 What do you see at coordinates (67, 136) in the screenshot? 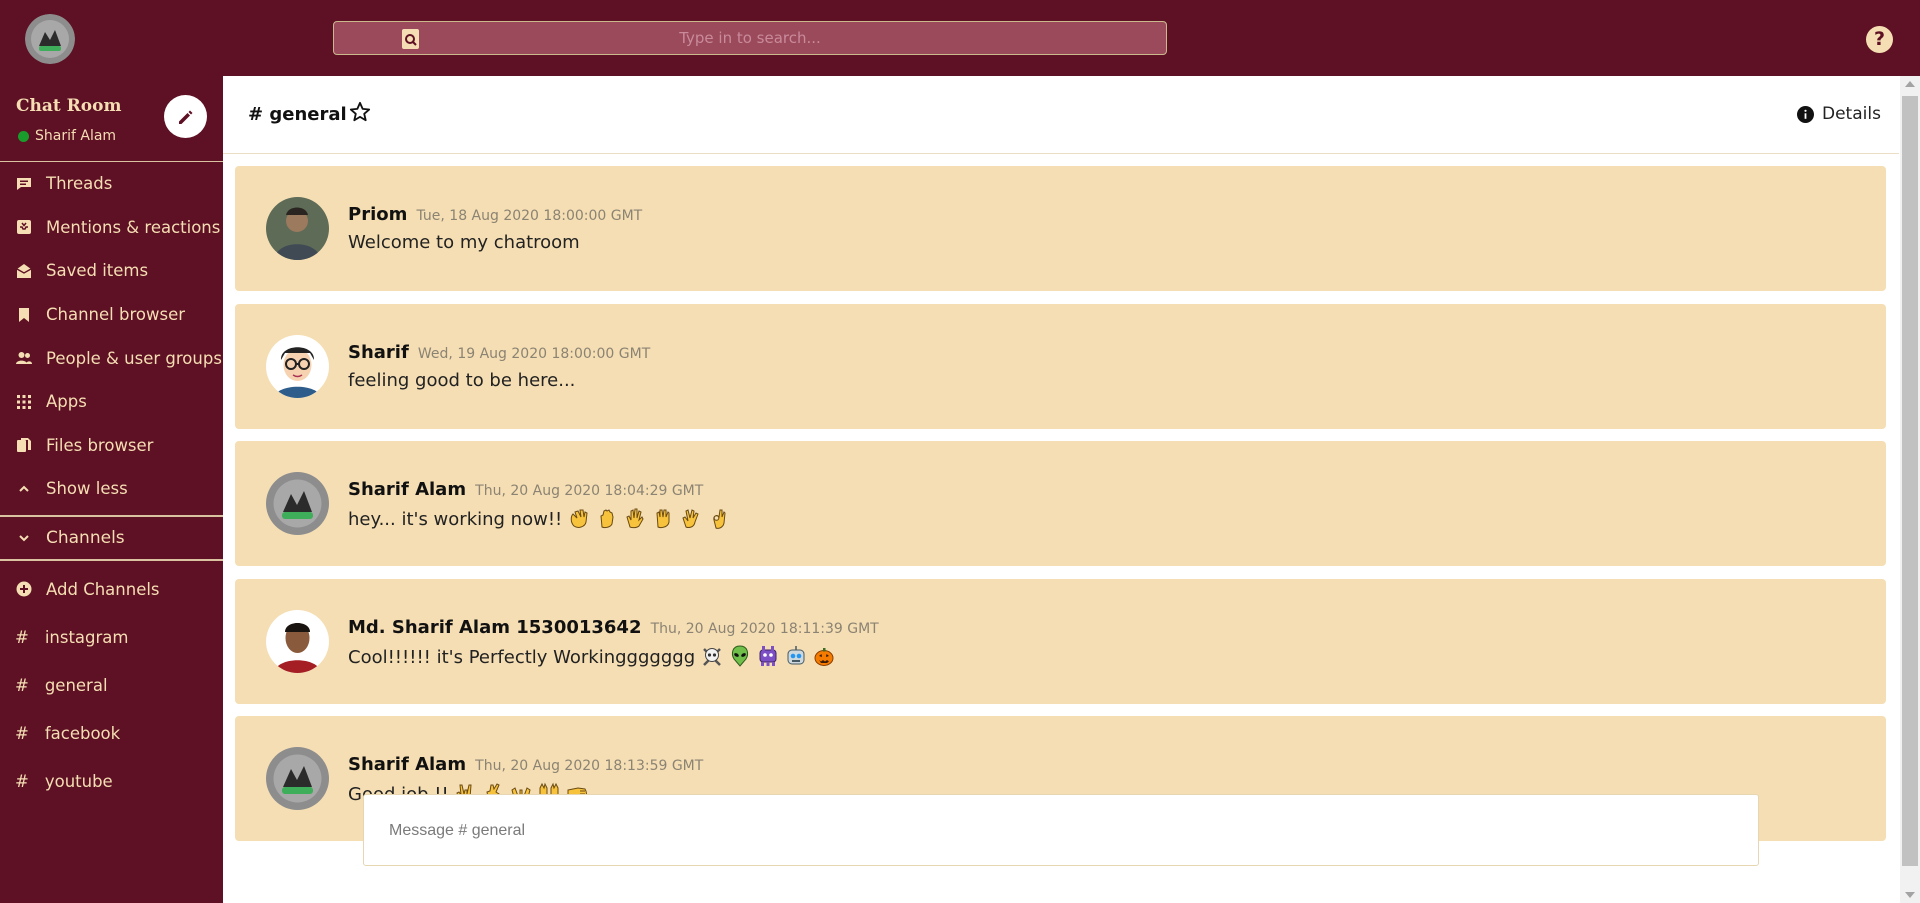
I see `current-user: Sharif Alam` at bounding box center [67, 136].